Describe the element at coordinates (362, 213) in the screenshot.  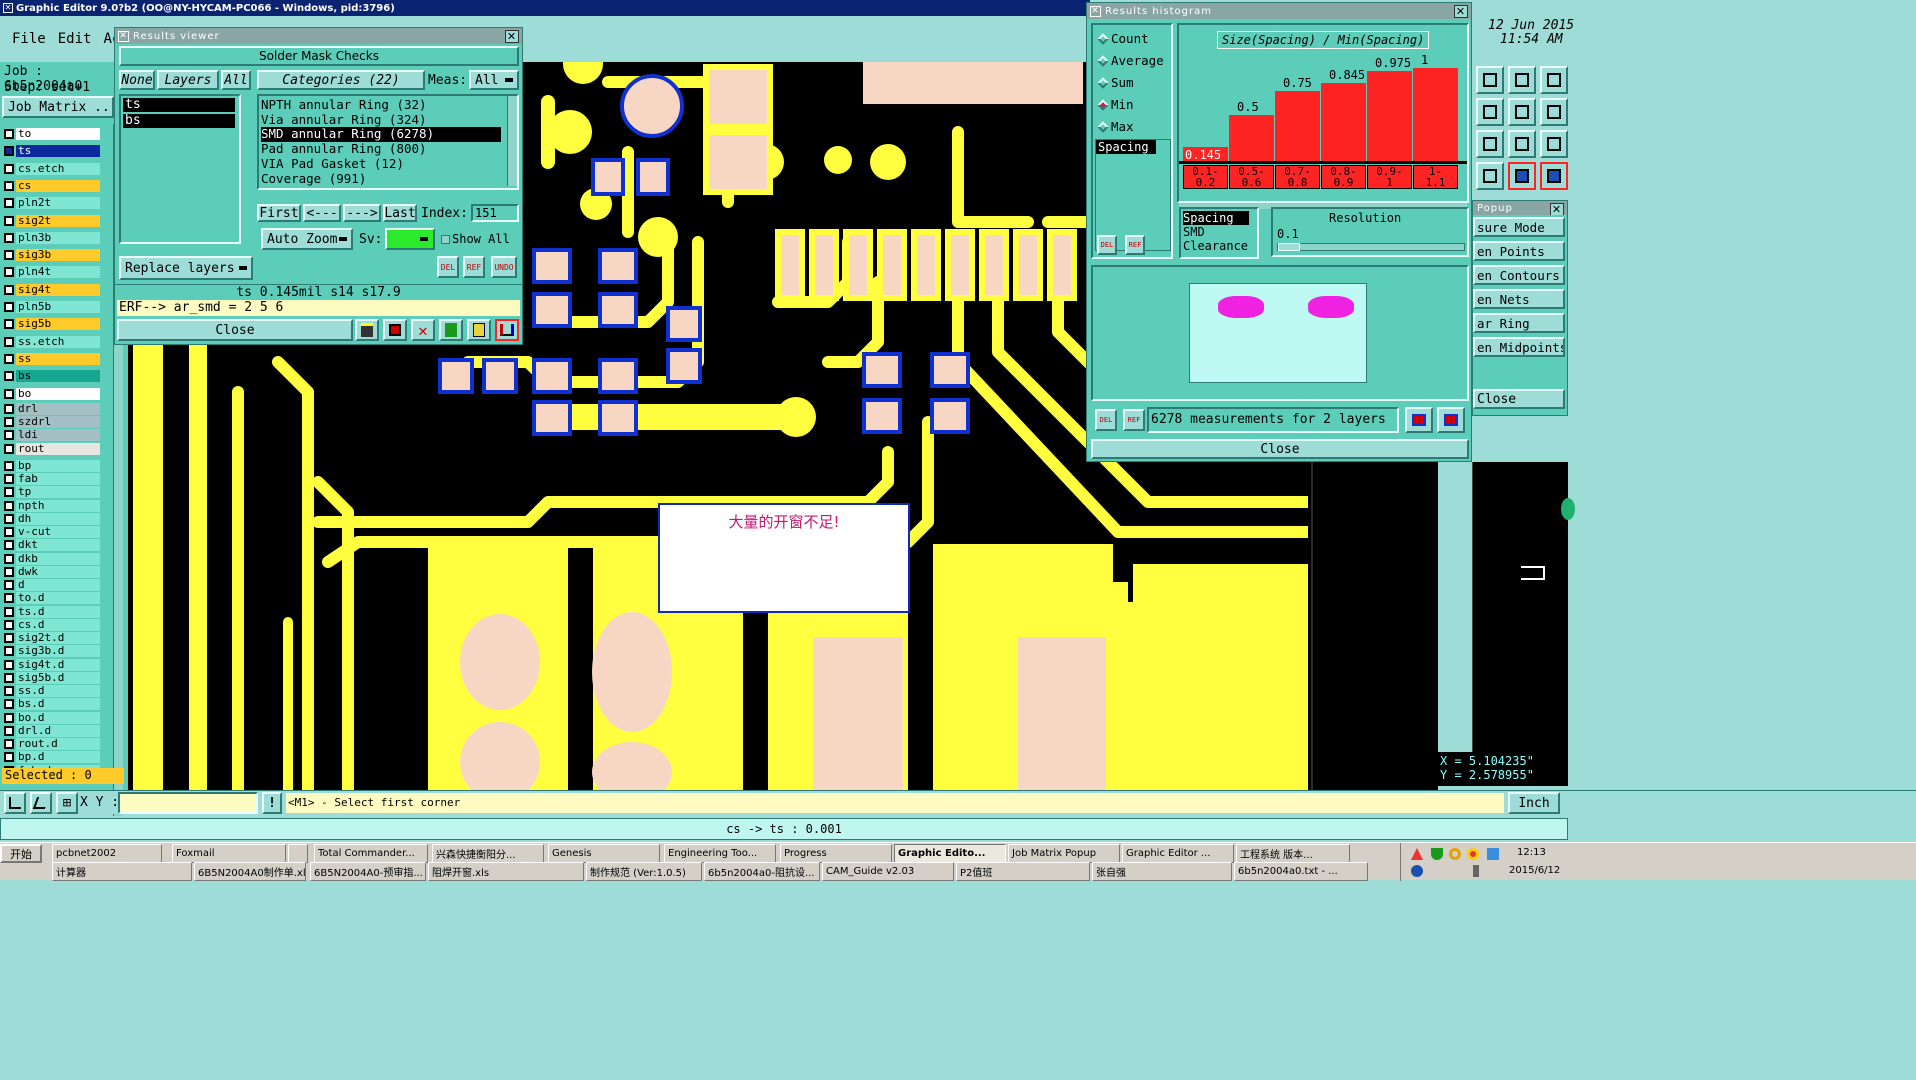
I see `next-button: --->` at that location.